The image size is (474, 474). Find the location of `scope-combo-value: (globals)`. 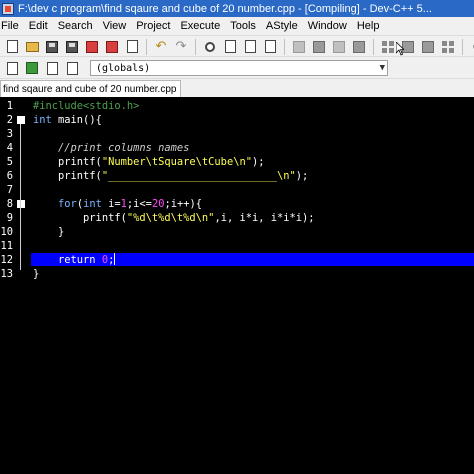

scope-combo-value: (globals) is located at coordinates (123, 68).